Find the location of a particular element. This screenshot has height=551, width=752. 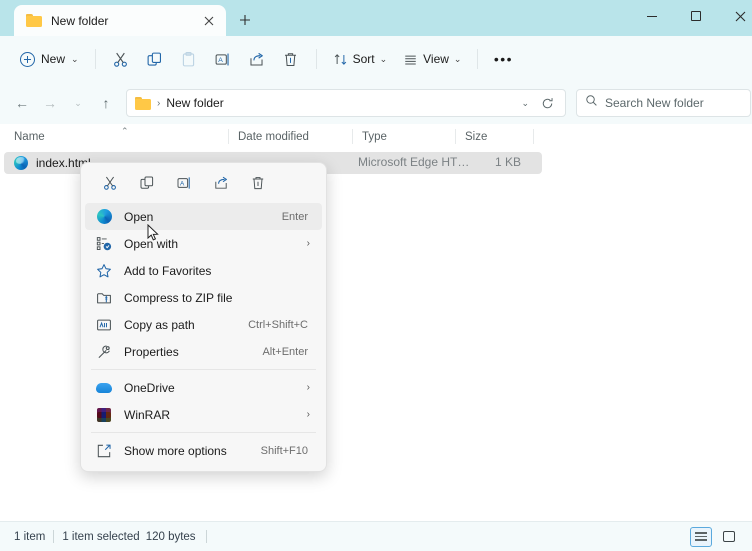

breadcrumb-current-folder: New folder is located at coordinates (194, 103).